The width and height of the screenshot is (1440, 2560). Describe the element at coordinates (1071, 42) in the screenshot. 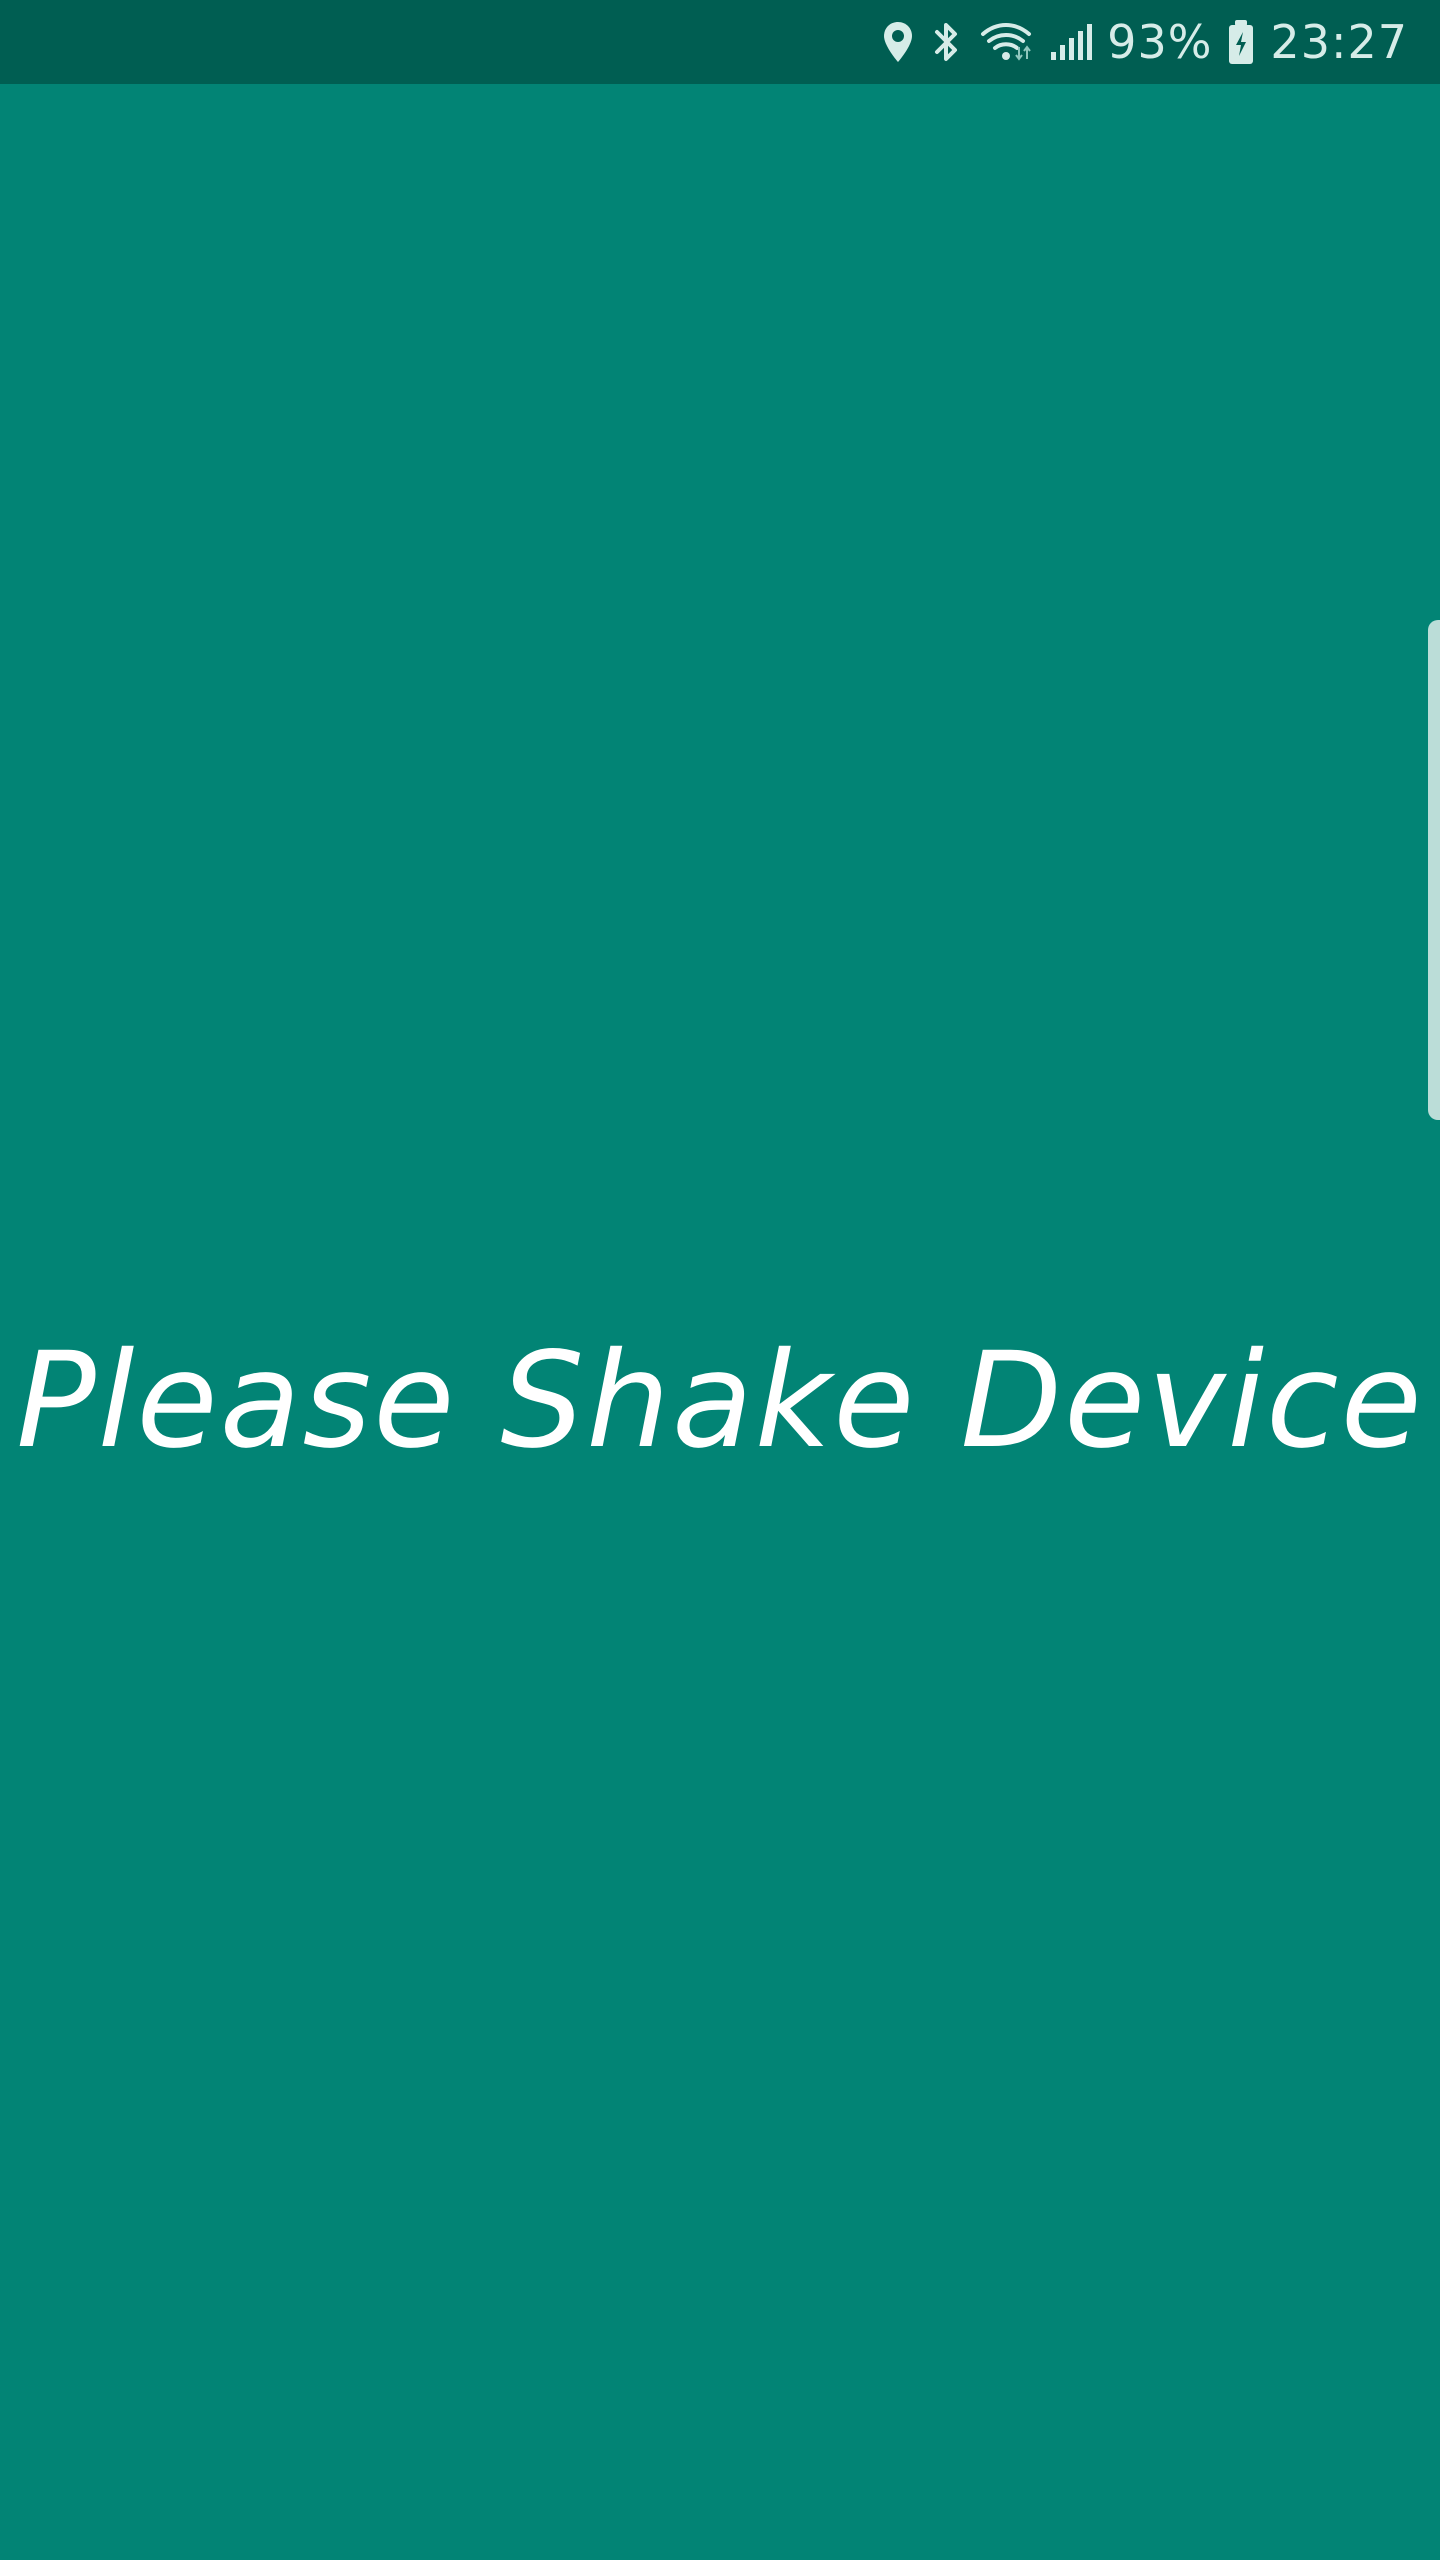

I see `signal-icon` at that location.